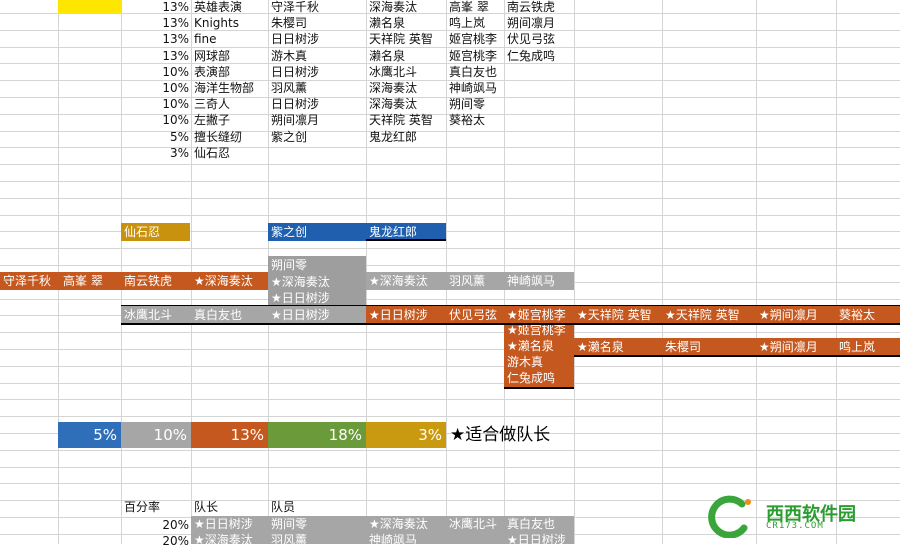  What do you see at coordinates (229, 524) in the screenshot?
I see `bottom-row-leader: ★日日树涉` at bounding box center [229, 524].